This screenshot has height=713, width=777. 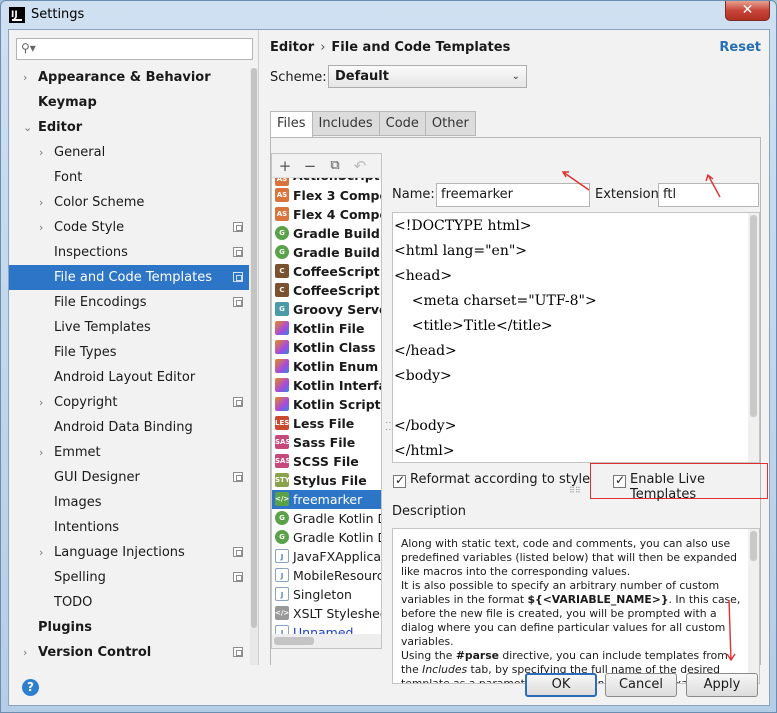 I want to click on sidebar-item-file-types: File Types, so click(x=129, y=352).